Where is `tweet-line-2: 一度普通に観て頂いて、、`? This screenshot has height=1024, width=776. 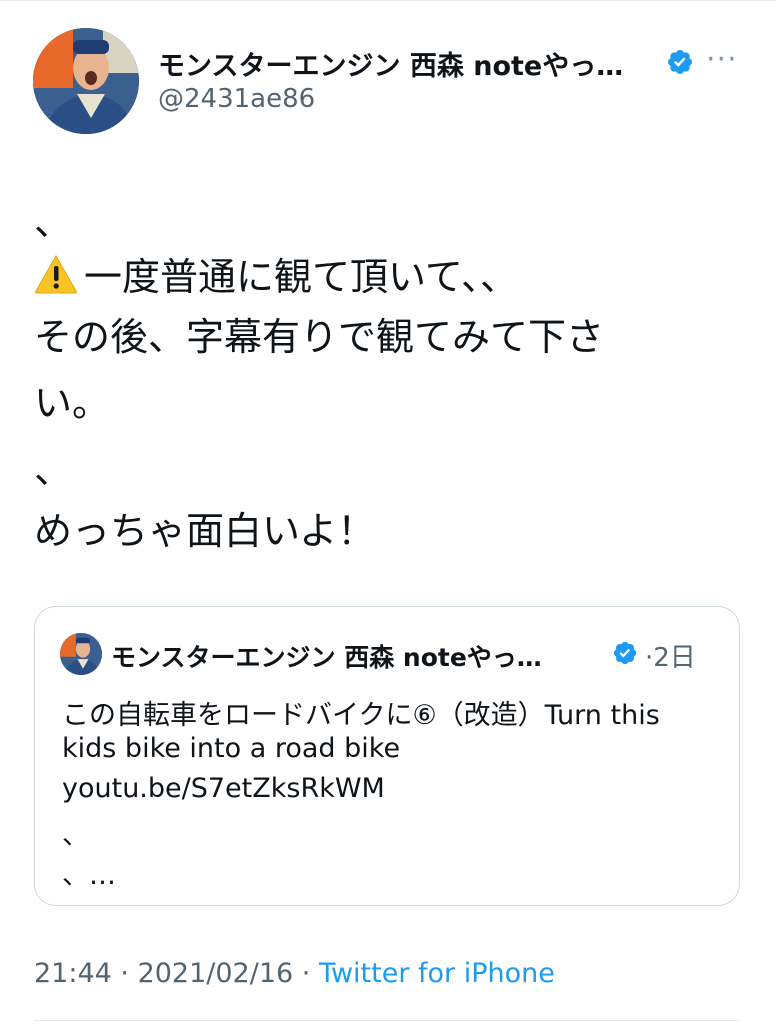 tweet-line-2: 一度普通に観て頂いて、、 is located at coordinates (276, 277).